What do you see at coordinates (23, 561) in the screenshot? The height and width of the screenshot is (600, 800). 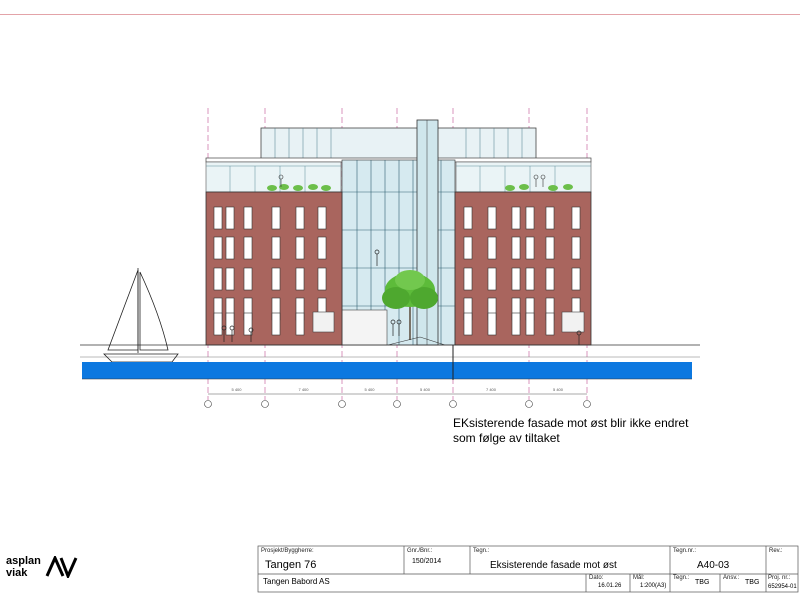 I see `logo-line1: asplan` at bounding box center [23, 561].